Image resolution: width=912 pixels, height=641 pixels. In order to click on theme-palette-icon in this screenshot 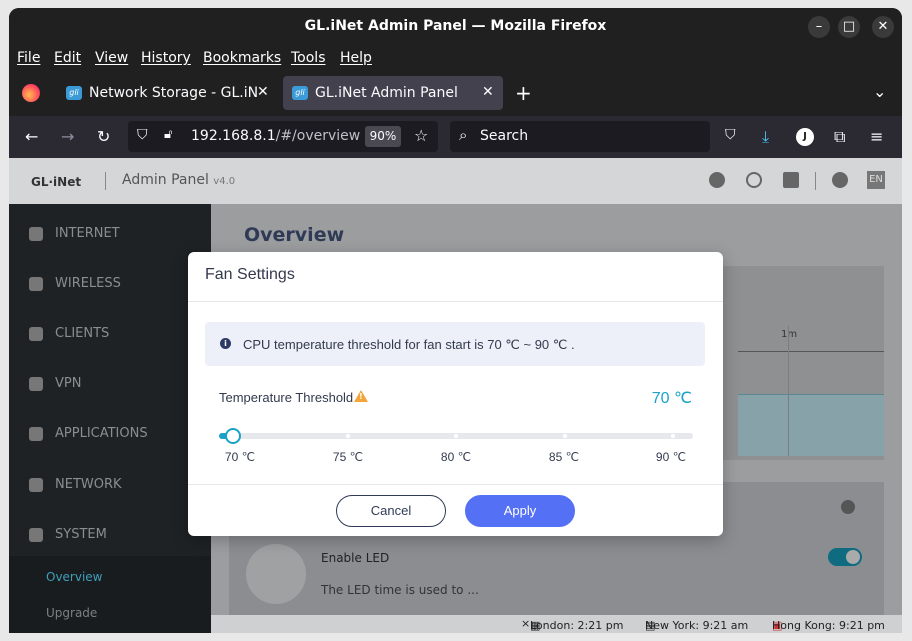, I will do `click(840, 180)`.